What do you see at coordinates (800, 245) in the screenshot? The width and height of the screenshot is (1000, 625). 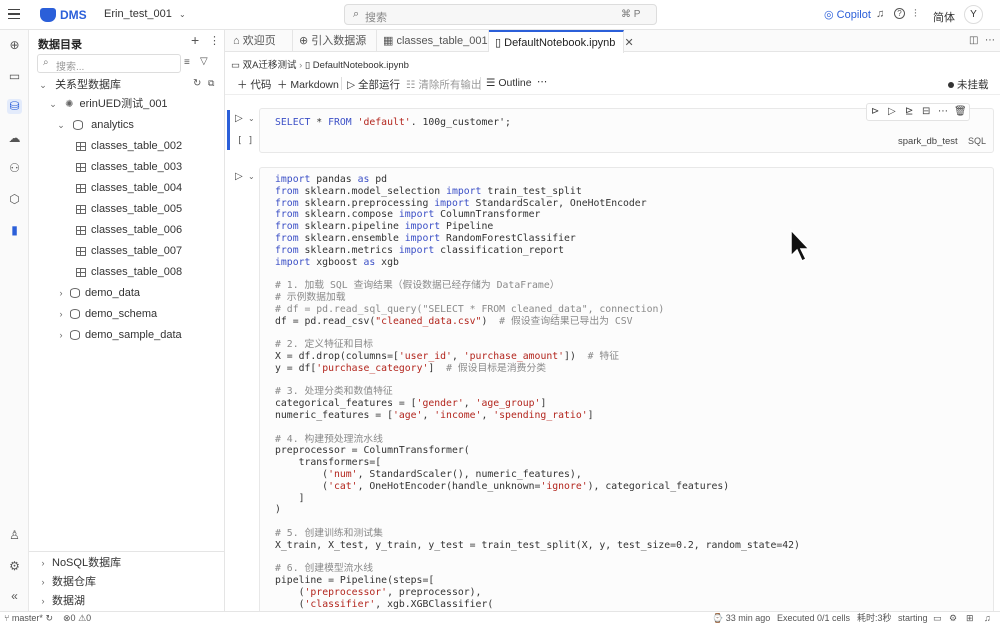 I see `mouse-cursor-icon` at bounding box center [800, 245].